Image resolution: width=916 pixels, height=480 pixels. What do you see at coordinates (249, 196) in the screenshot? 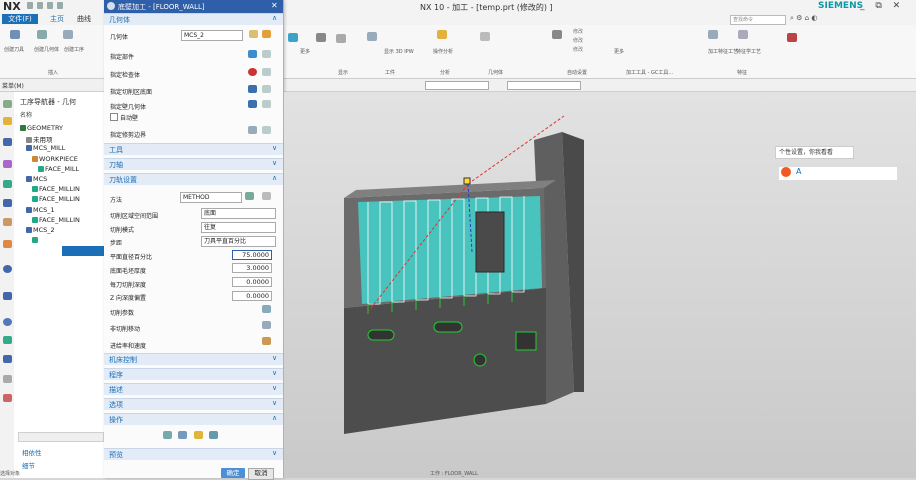
I see `edit-method-icon` at bounding box center [249, 196].